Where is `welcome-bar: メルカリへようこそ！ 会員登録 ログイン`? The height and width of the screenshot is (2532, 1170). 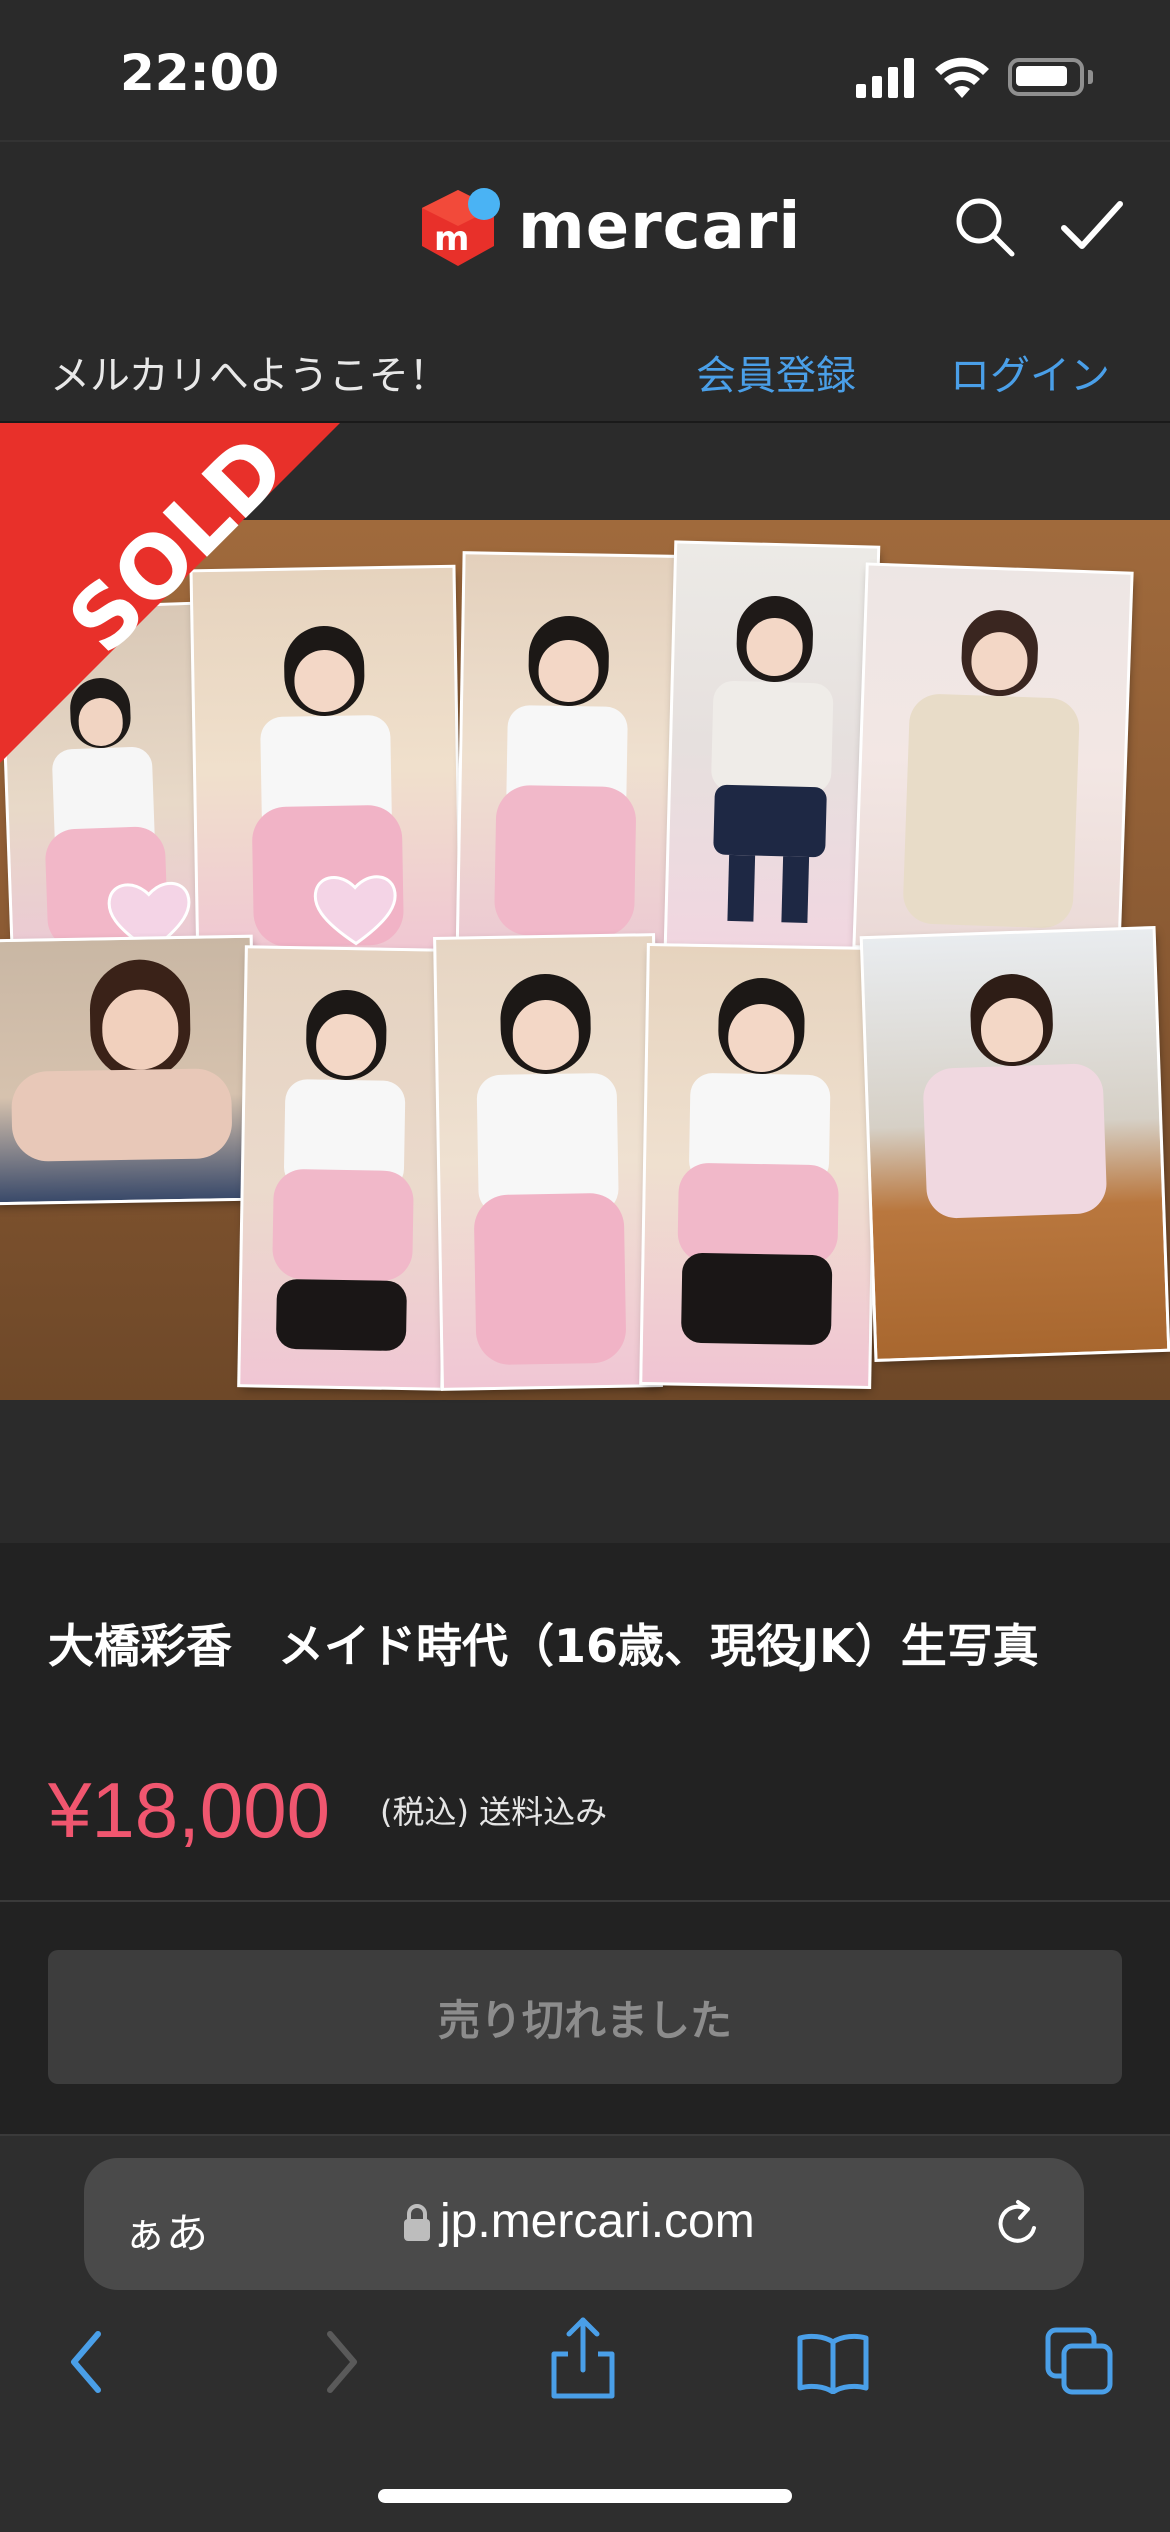
welcome-bar: メルカリへようこそ！ 会員登録 ログイン is located at coordinates (585, 369).